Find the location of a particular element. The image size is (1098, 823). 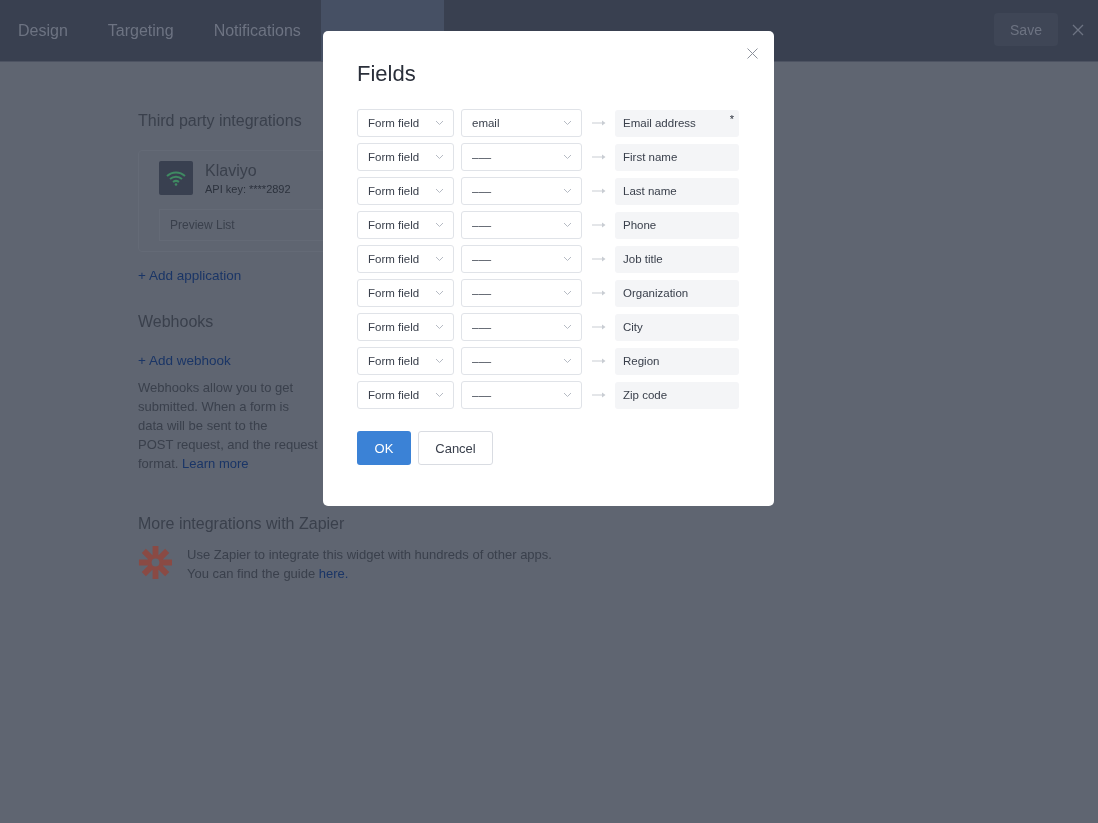

target-field: First name is located at coordinates (677, 157).